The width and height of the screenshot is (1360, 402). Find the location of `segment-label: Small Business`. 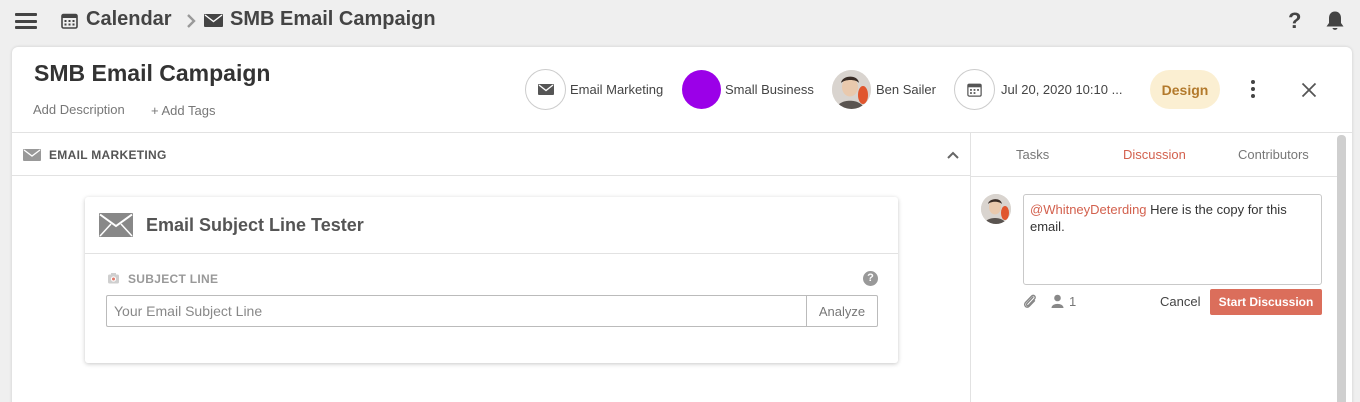

segment-label: Small Business is located at coordinates (769, 89).